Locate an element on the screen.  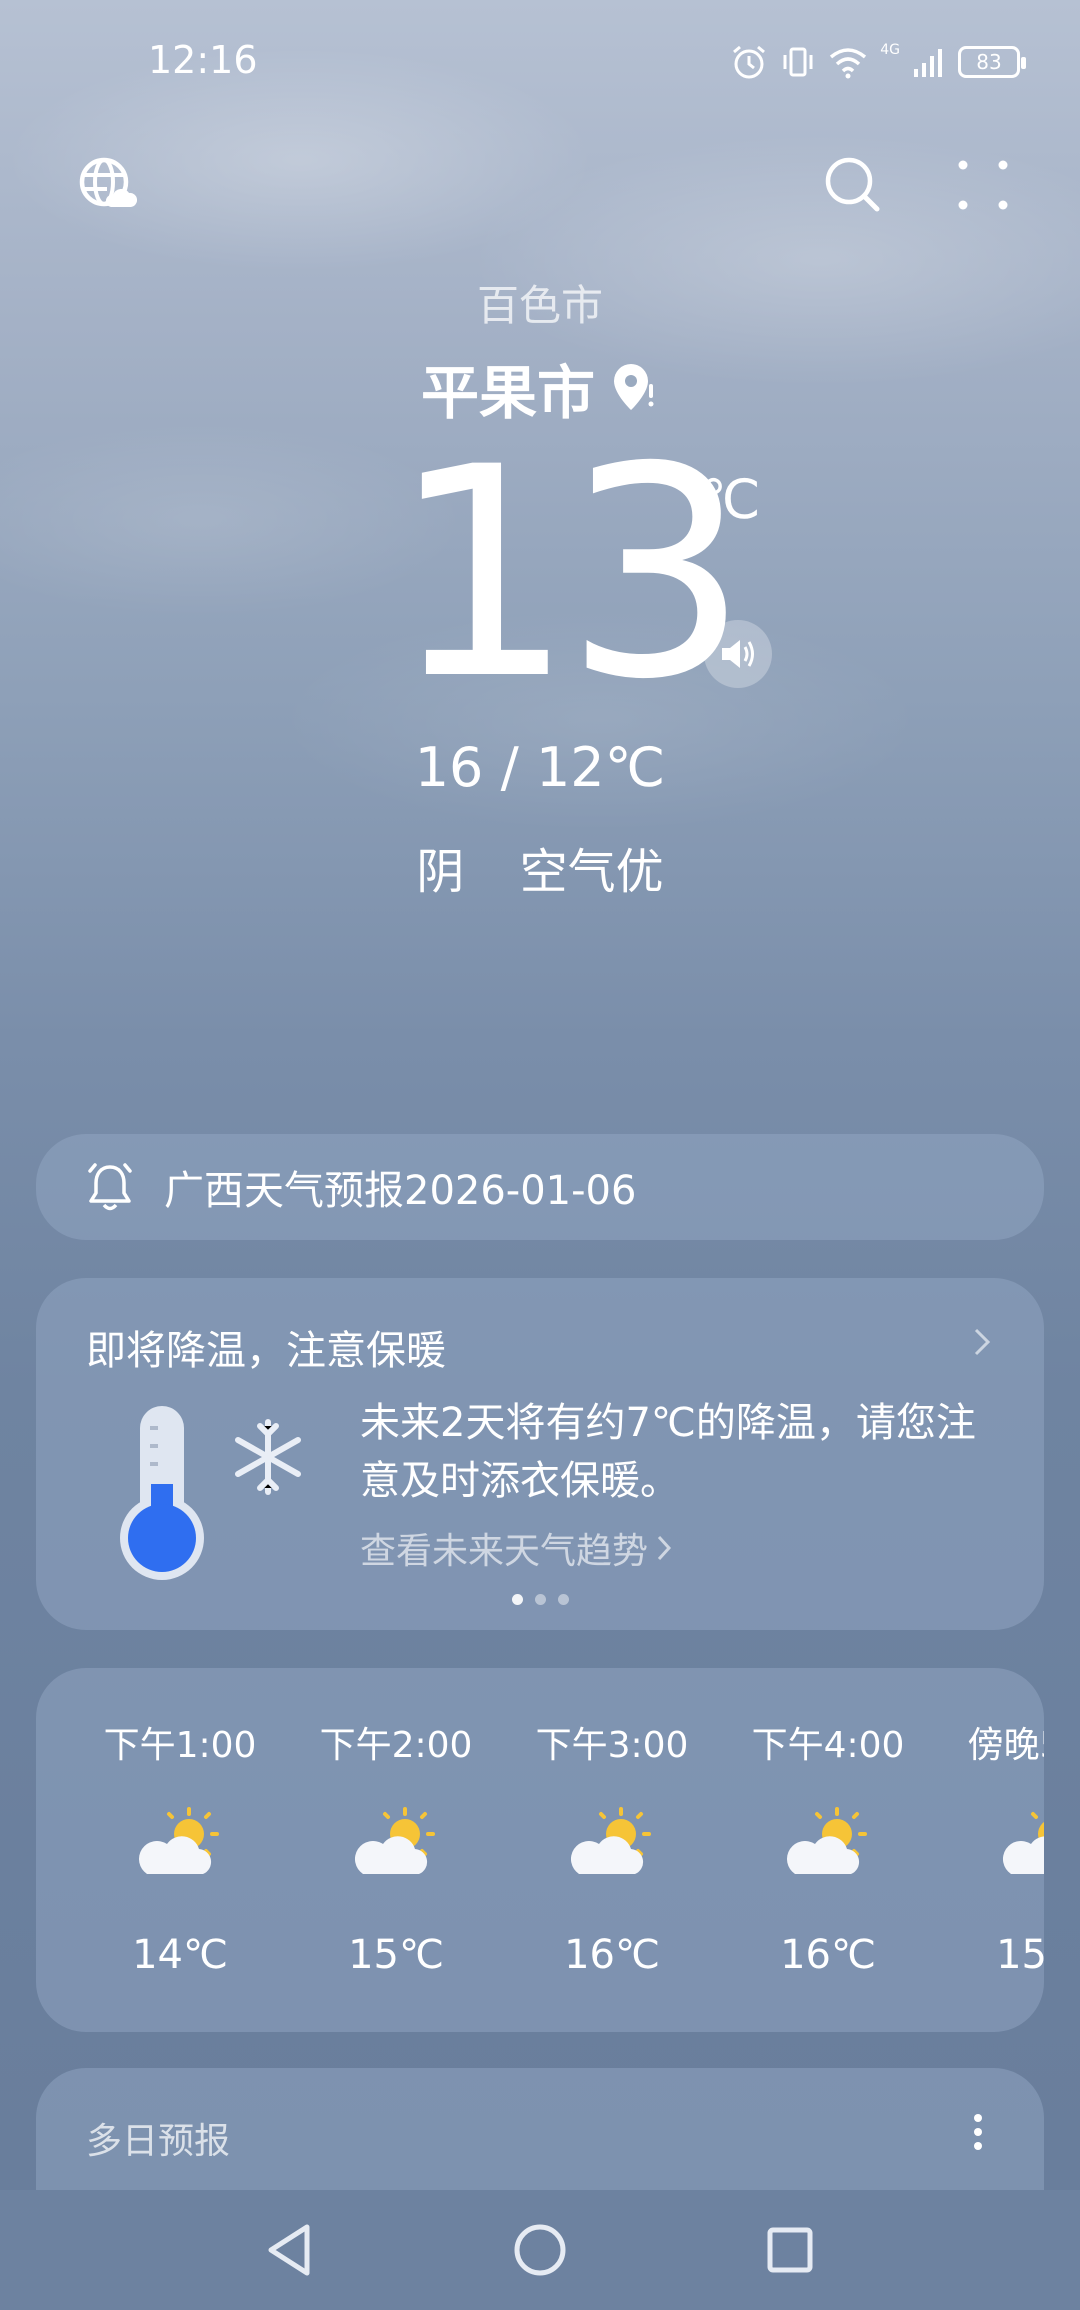
more-menu-button is located at coordinates (983, 185).